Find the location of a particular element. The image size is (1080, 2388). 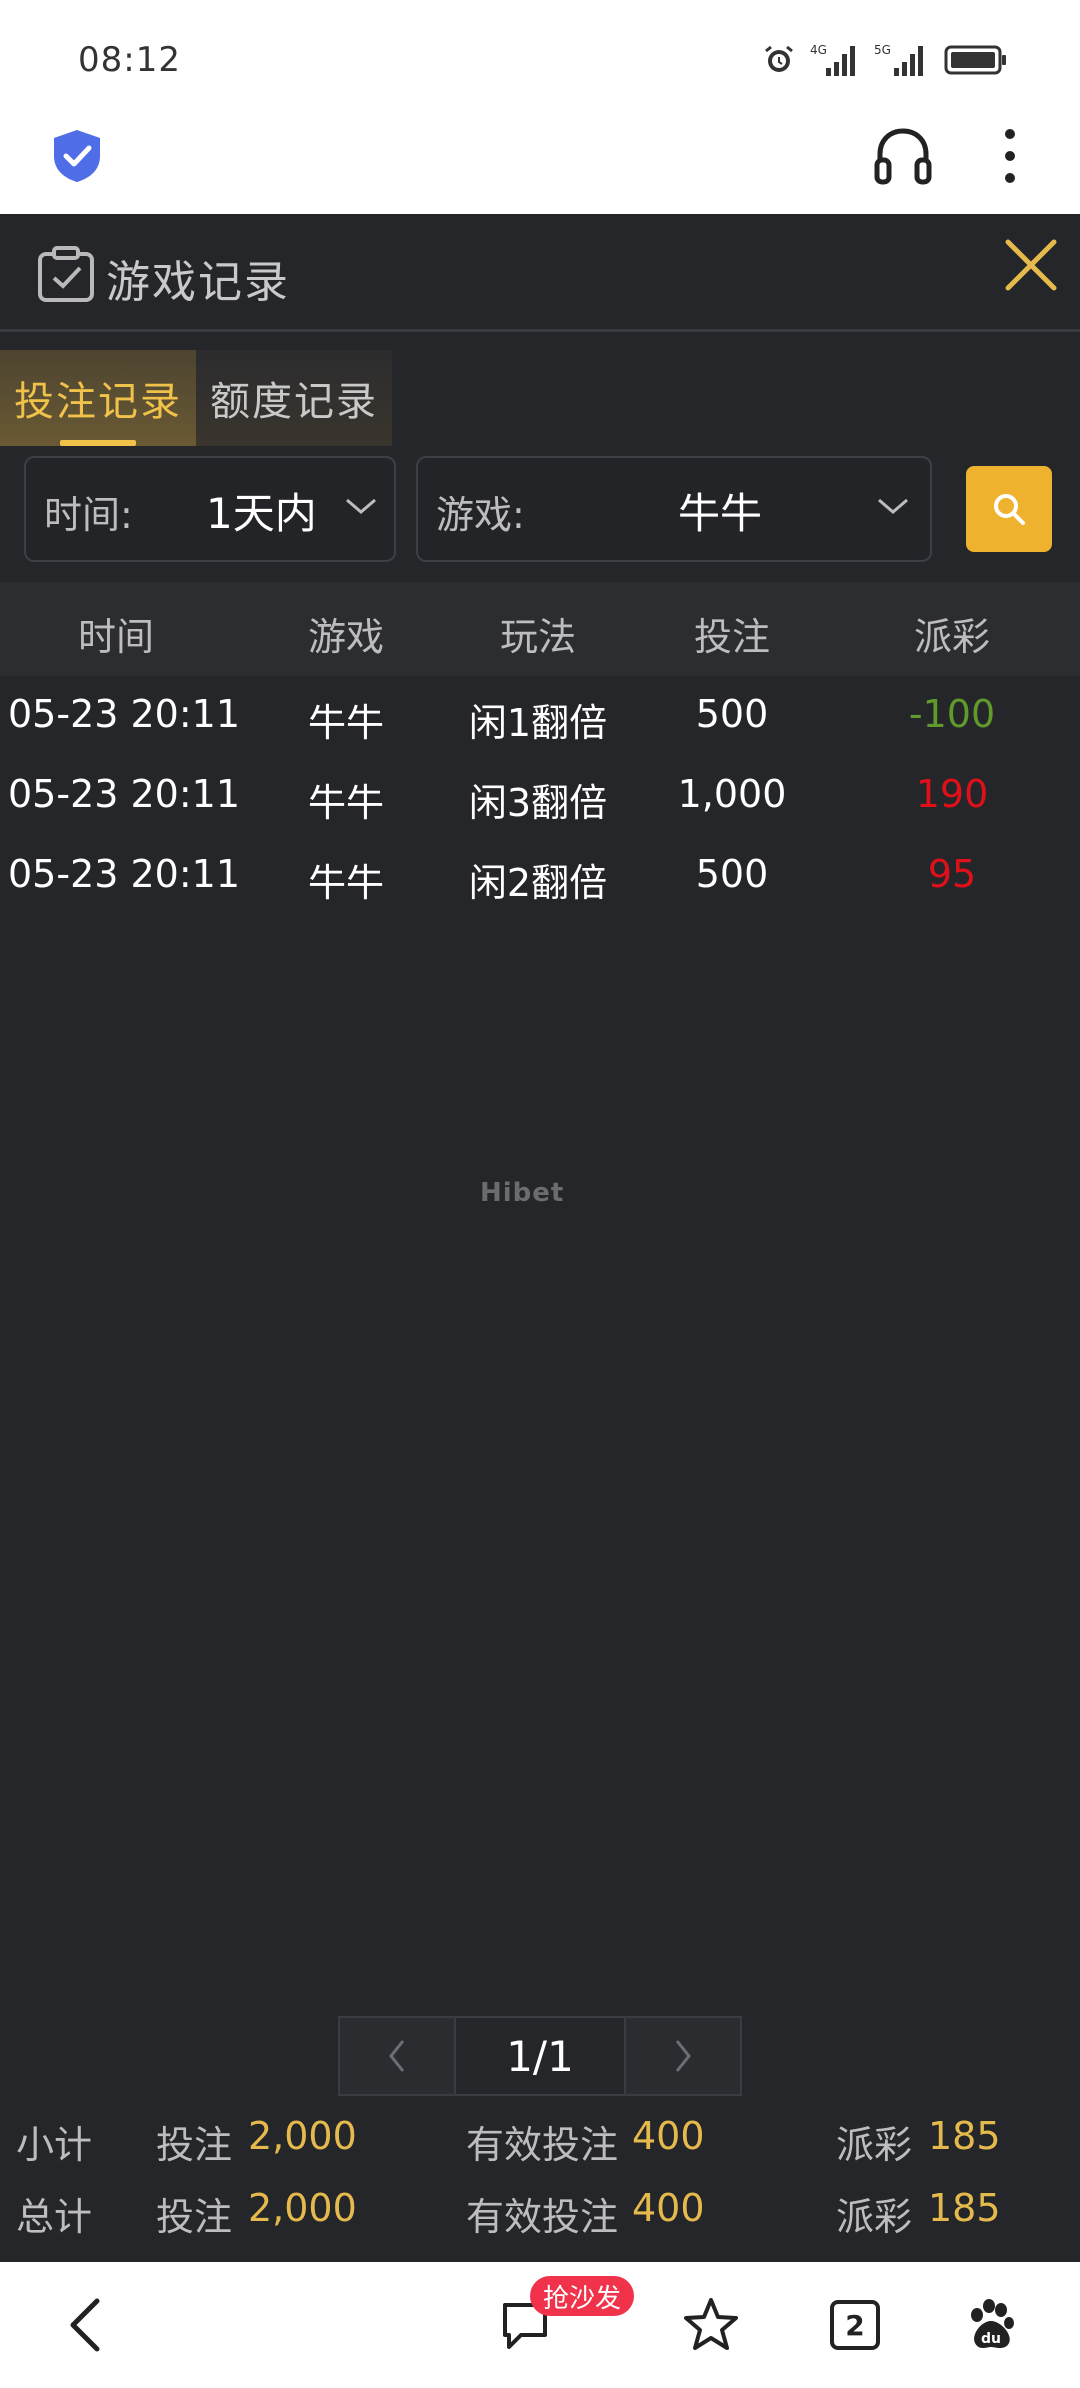

table-row: 05-23 20:11 牛牛 闲2翻倍 500 95 is located at coordinates (540, 876).